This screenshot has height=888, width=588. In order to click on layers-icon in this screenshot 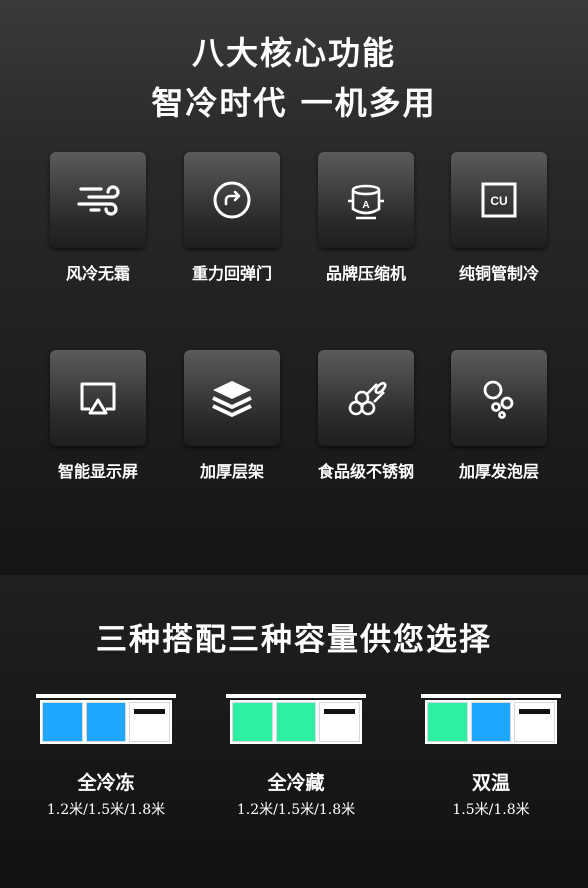, I will do `click(232, 399)`.